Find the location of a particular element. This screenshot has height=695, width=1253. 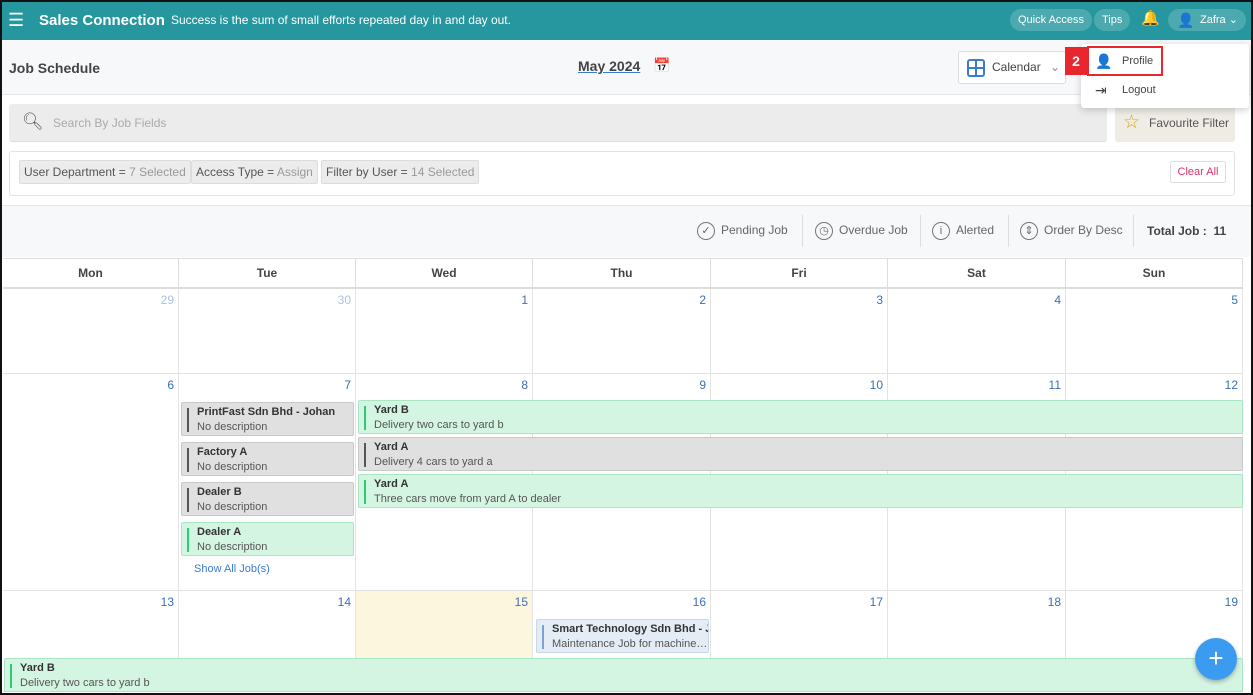

job-title: Factory A is located at coordinates (222, 452).